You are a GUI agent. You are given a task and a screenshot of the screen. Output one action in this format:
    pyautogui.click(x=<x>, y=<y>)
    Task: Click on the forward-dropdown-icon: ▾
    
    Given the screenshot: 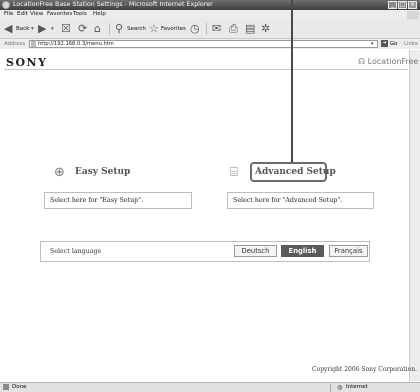 What is the action you would take?
    pyautogui.click(x=52, y=29)
    